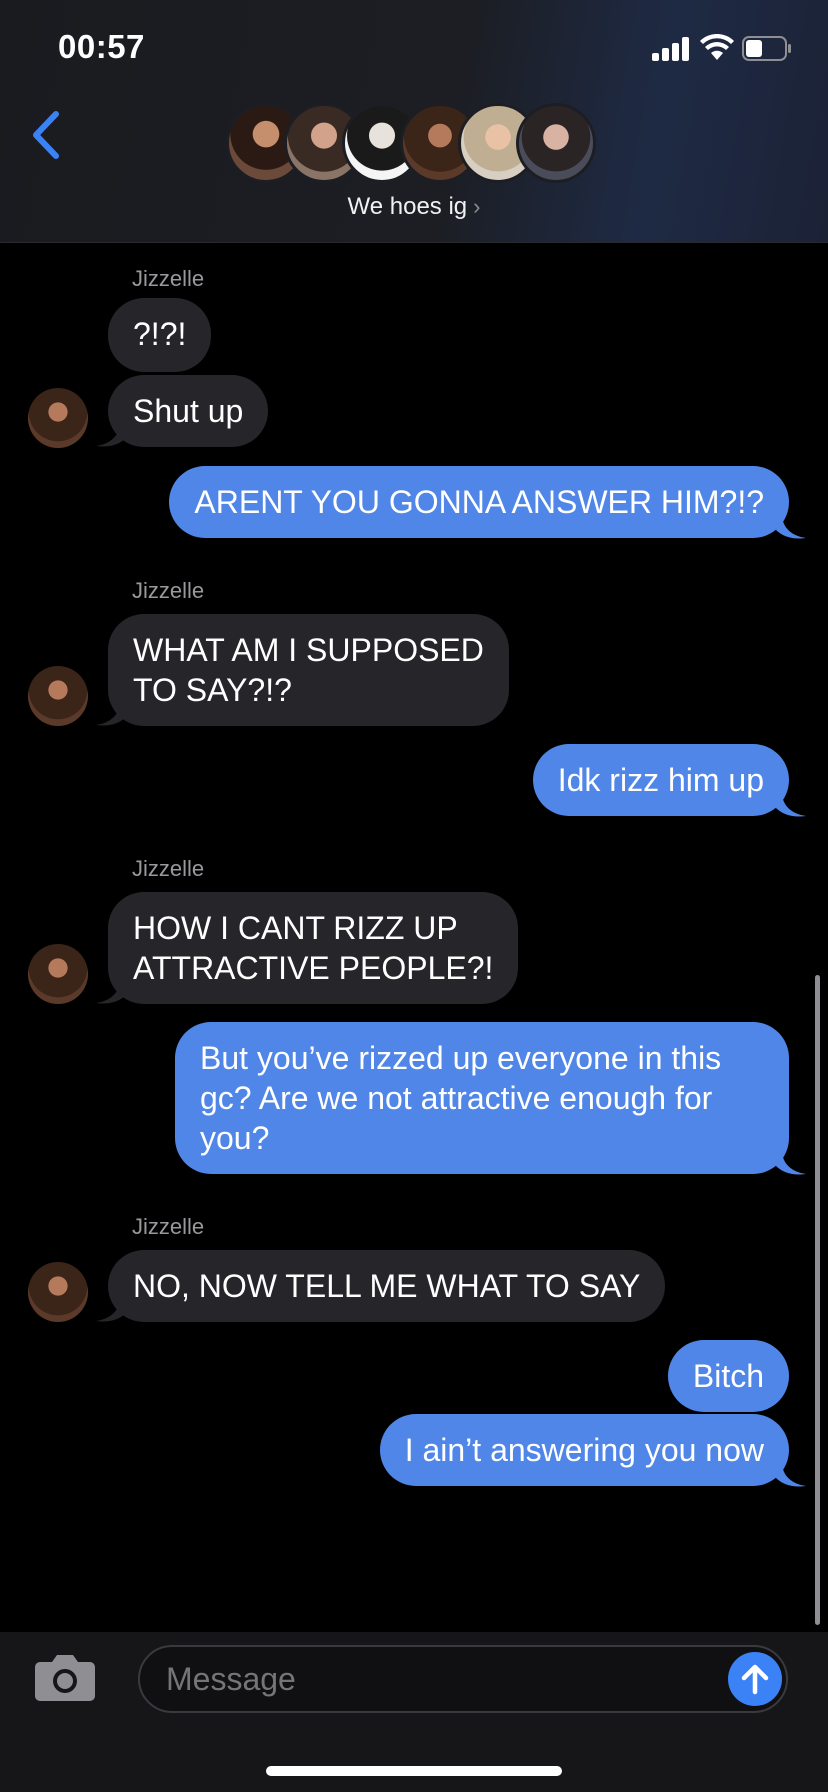 The height and width of the screenshot is (1792, 828). Describe the element at coordinates (387, 1286) in the screenshot. I see `message-bubble-incoming: NO, NOW TELL ME WHAT TO SAY` at that location.